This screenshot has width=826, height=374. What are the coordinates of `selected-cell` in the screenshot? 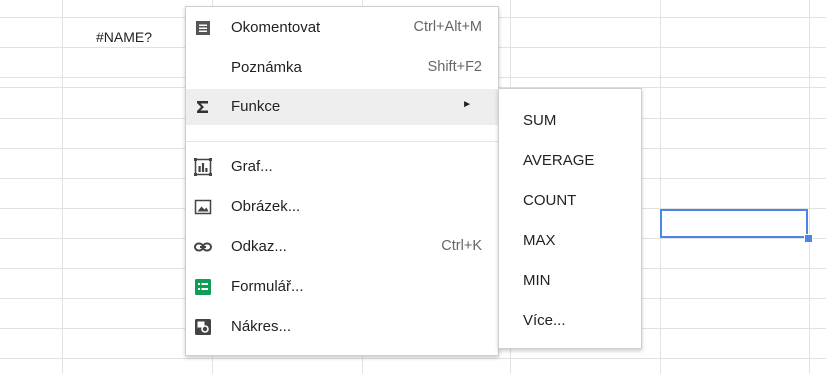 It's located at (734, 223).